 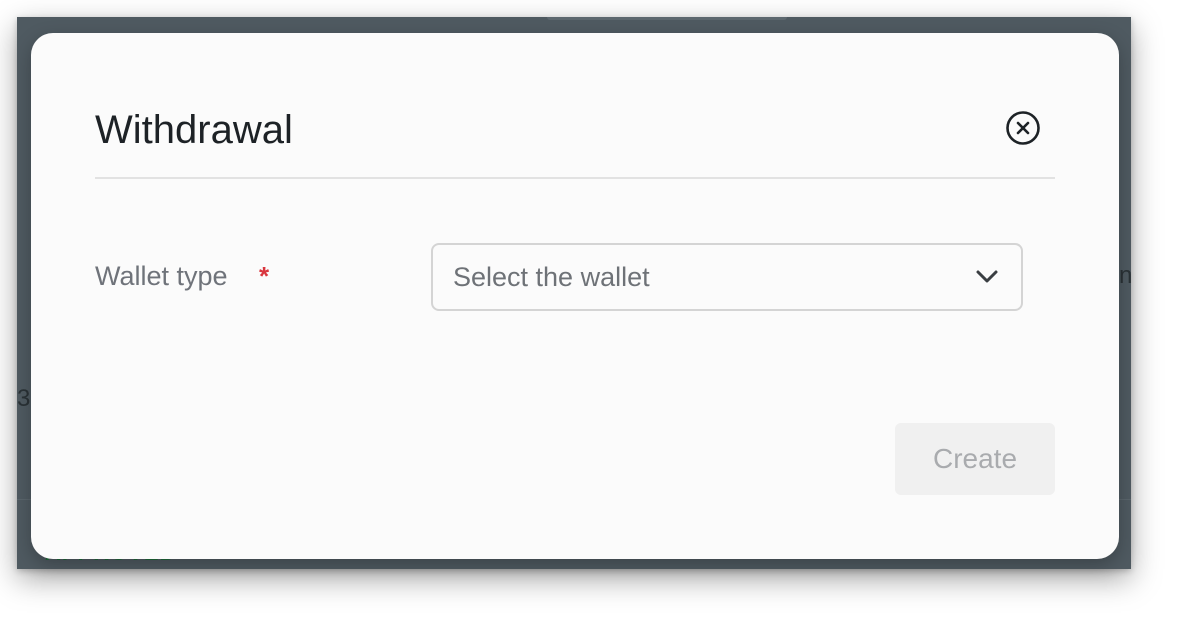 What do you see at coordinates (1125, 275) in the screenshot?
I see `background-text-fragment: n` at bounding box center [1125, 275].